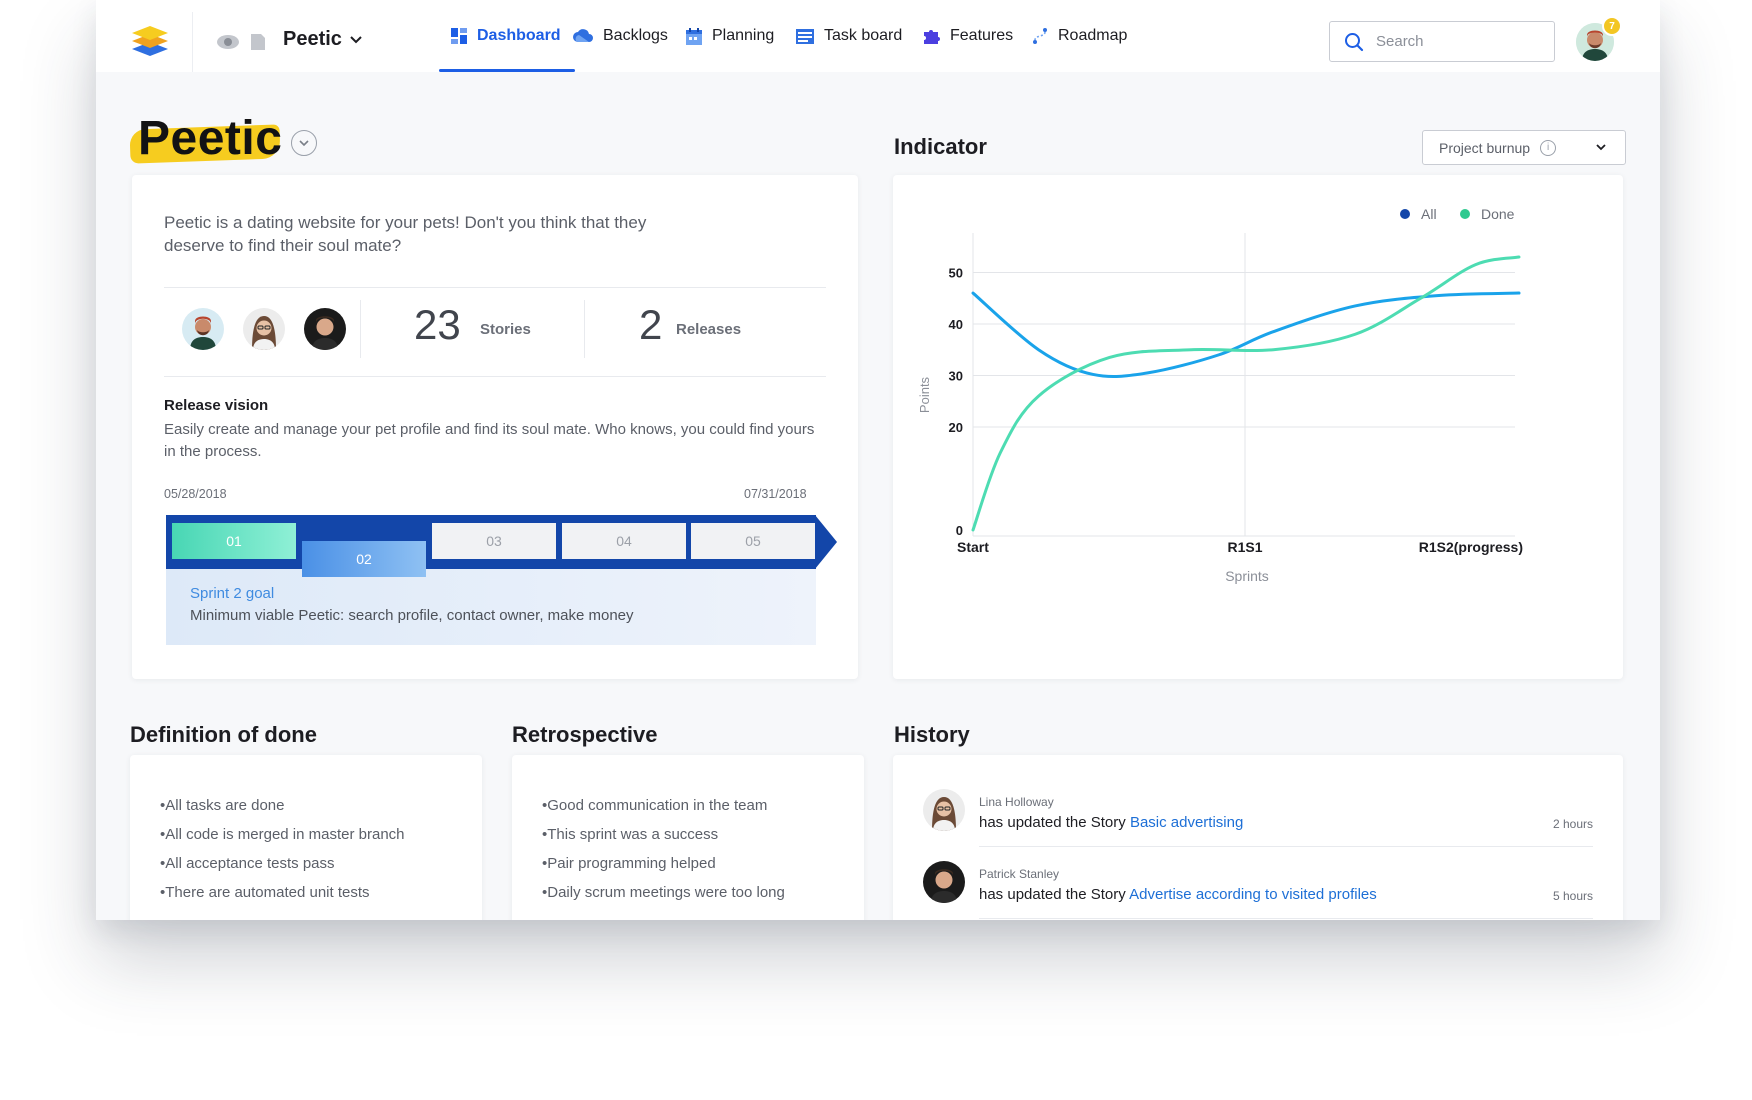  I want to click on search-icon, so click(1354, 41).